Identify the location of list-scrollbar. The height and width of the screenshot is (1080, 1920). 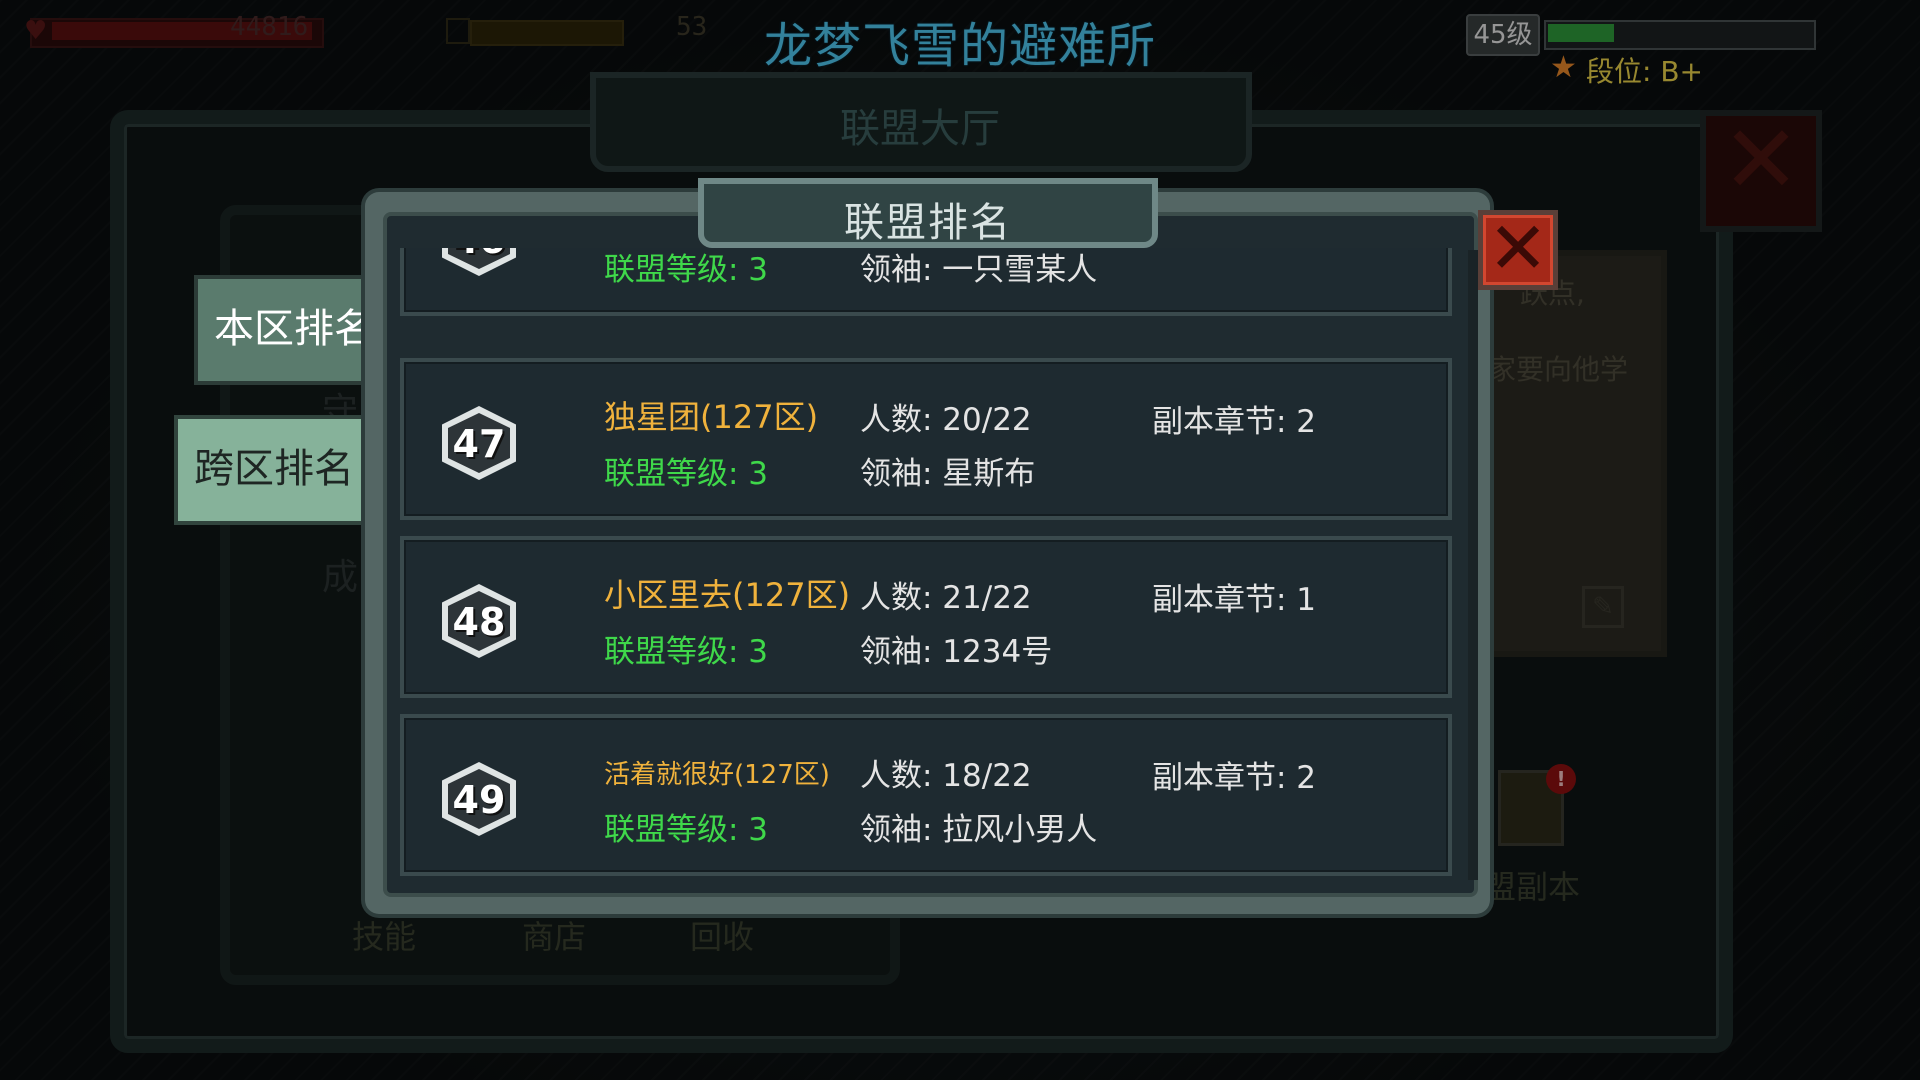
(1473, 565).